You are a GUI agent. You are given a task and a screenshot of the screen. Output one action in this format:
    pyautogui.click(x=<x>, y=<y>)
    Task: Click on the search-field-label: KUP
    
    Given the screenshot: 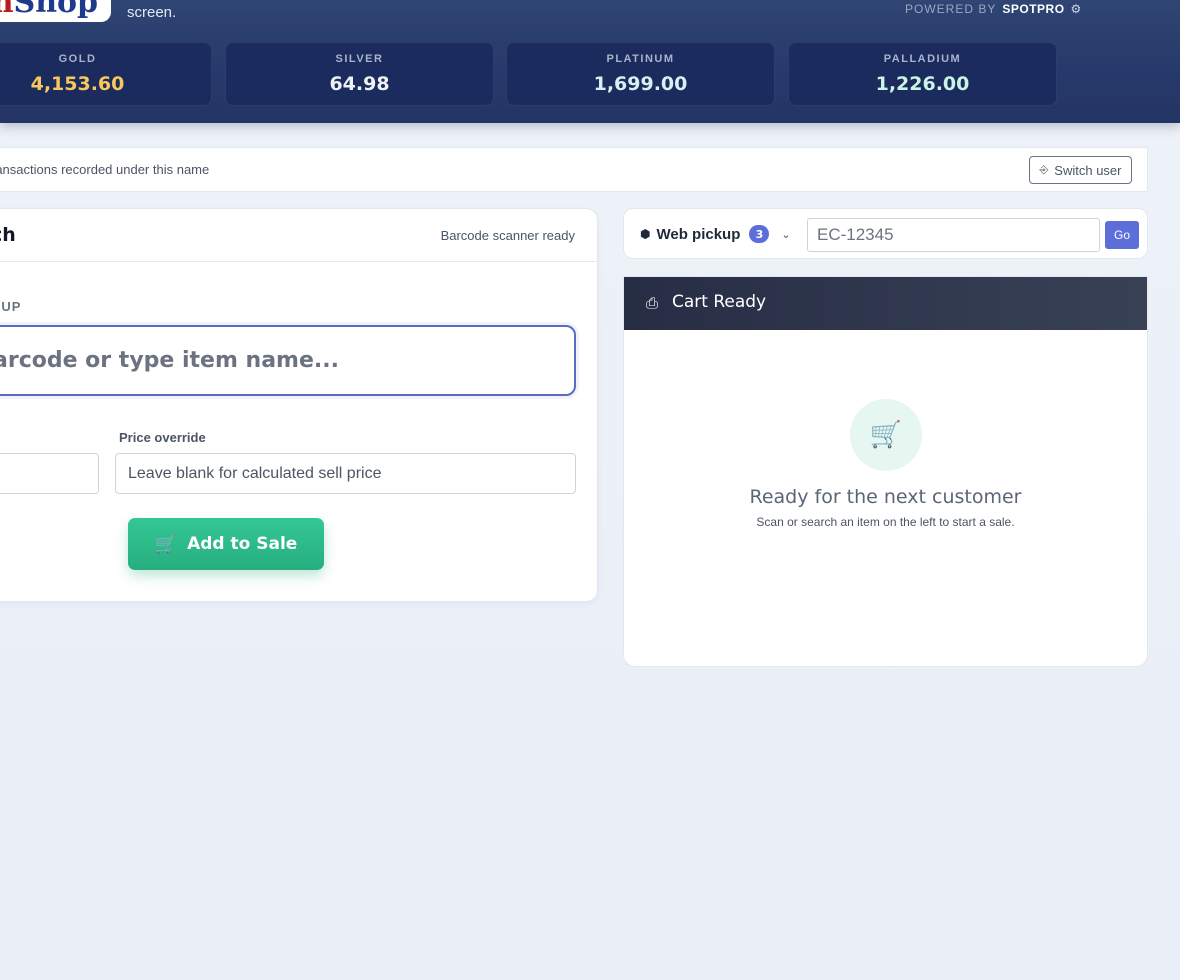 What is the action you would take?
    pyautogui.click(x=11, y=306)
    